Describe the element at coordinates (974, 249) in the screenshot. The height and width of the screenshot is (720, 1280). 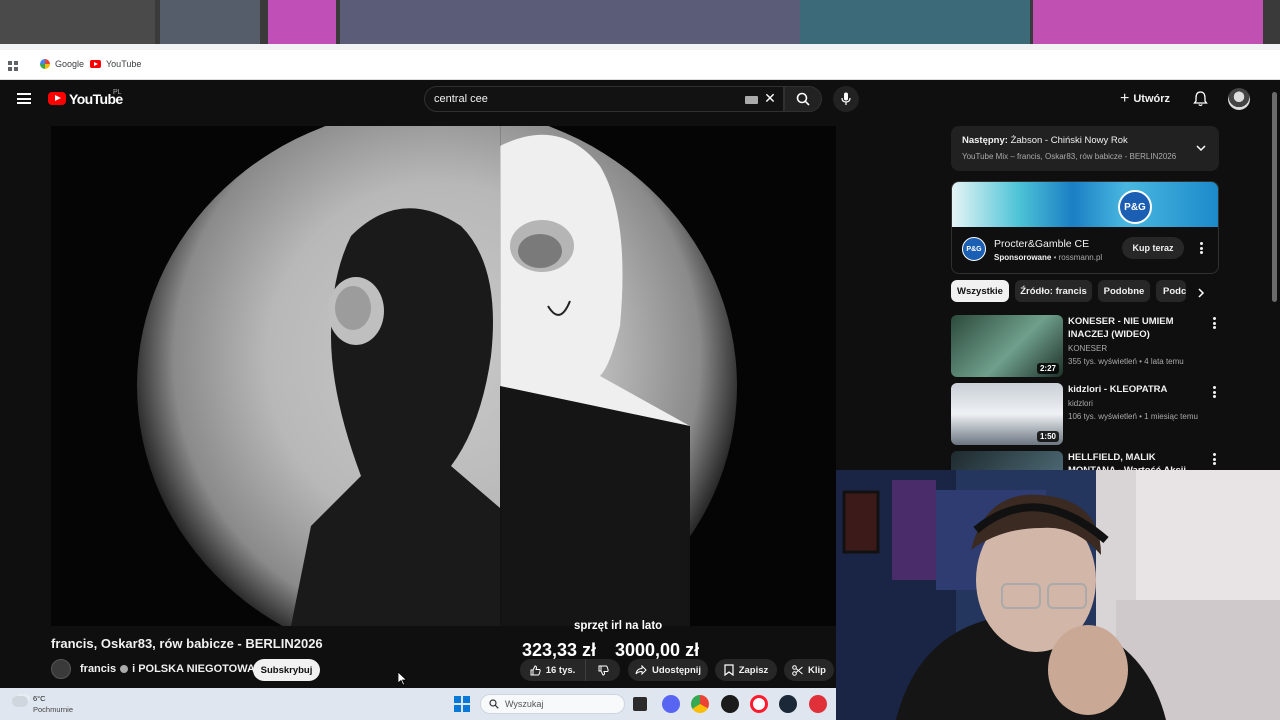
I see `advertiser-avatar: P&G` at that location.